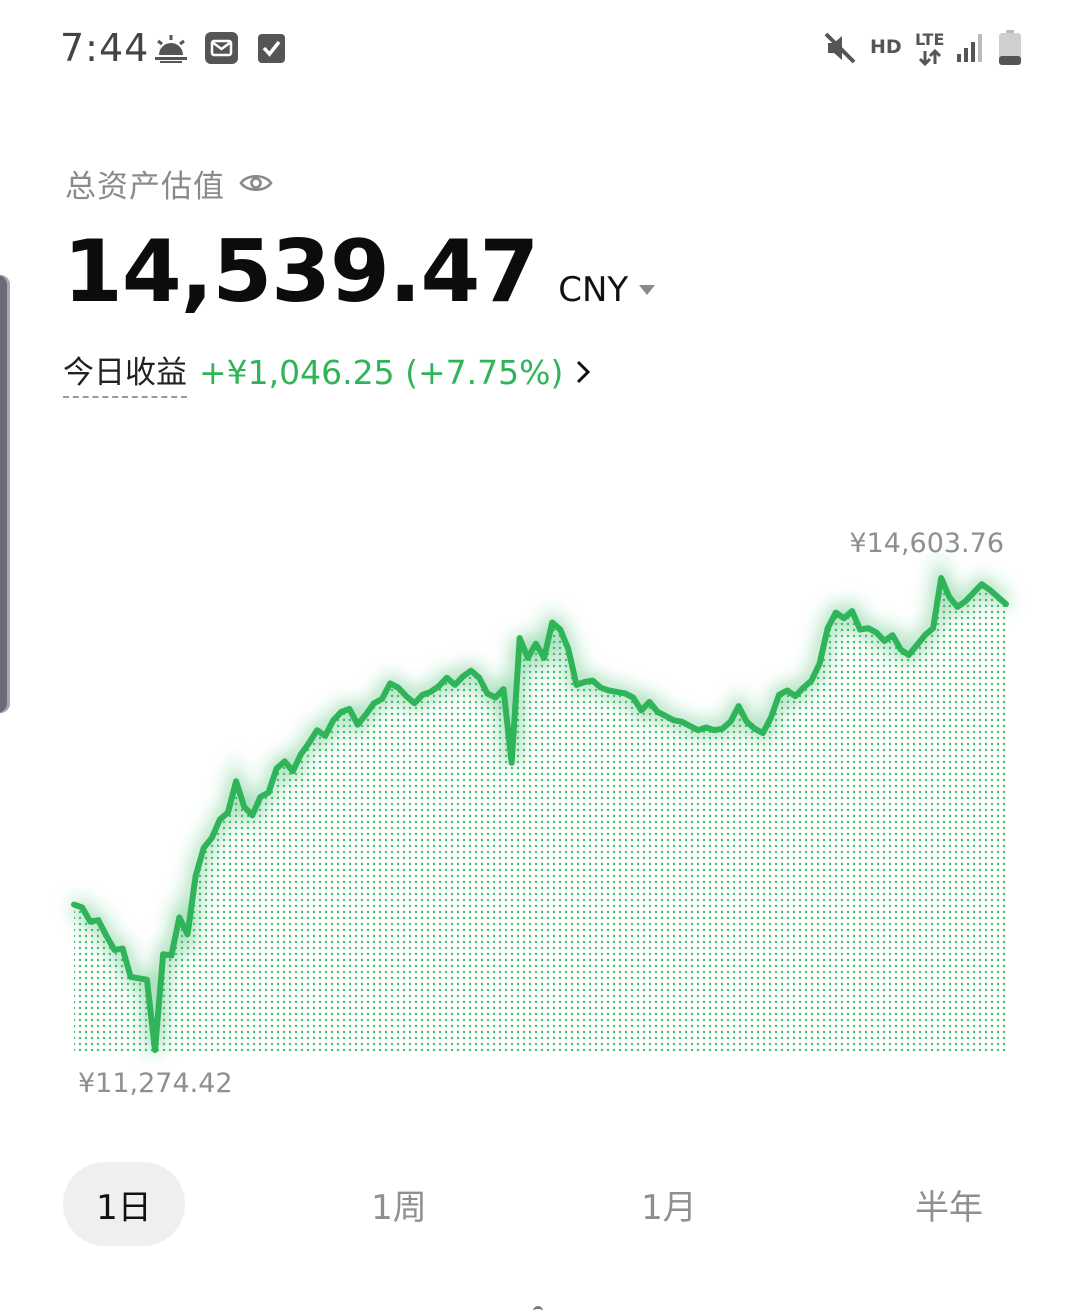 The width and height of the screenshot is (1080, 1315). What do you see at coordinates (145, 186) in the screenshot?
I see `total-asset-label: 总资产估值` at bounding box center [145, 186].